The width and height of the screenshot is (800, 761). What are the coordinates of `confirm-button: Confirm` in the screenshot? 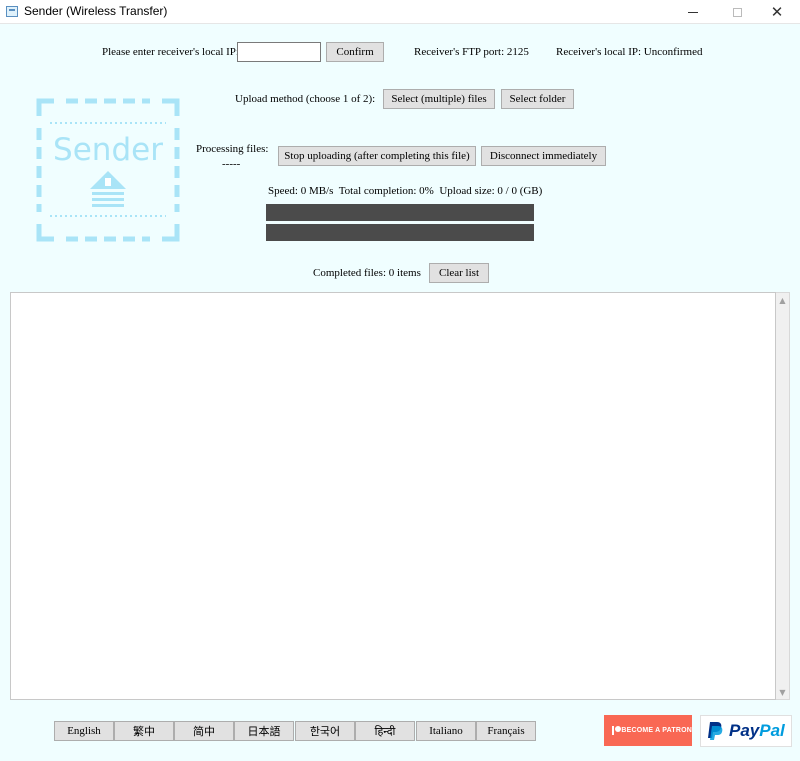 It's located at (355, 52).